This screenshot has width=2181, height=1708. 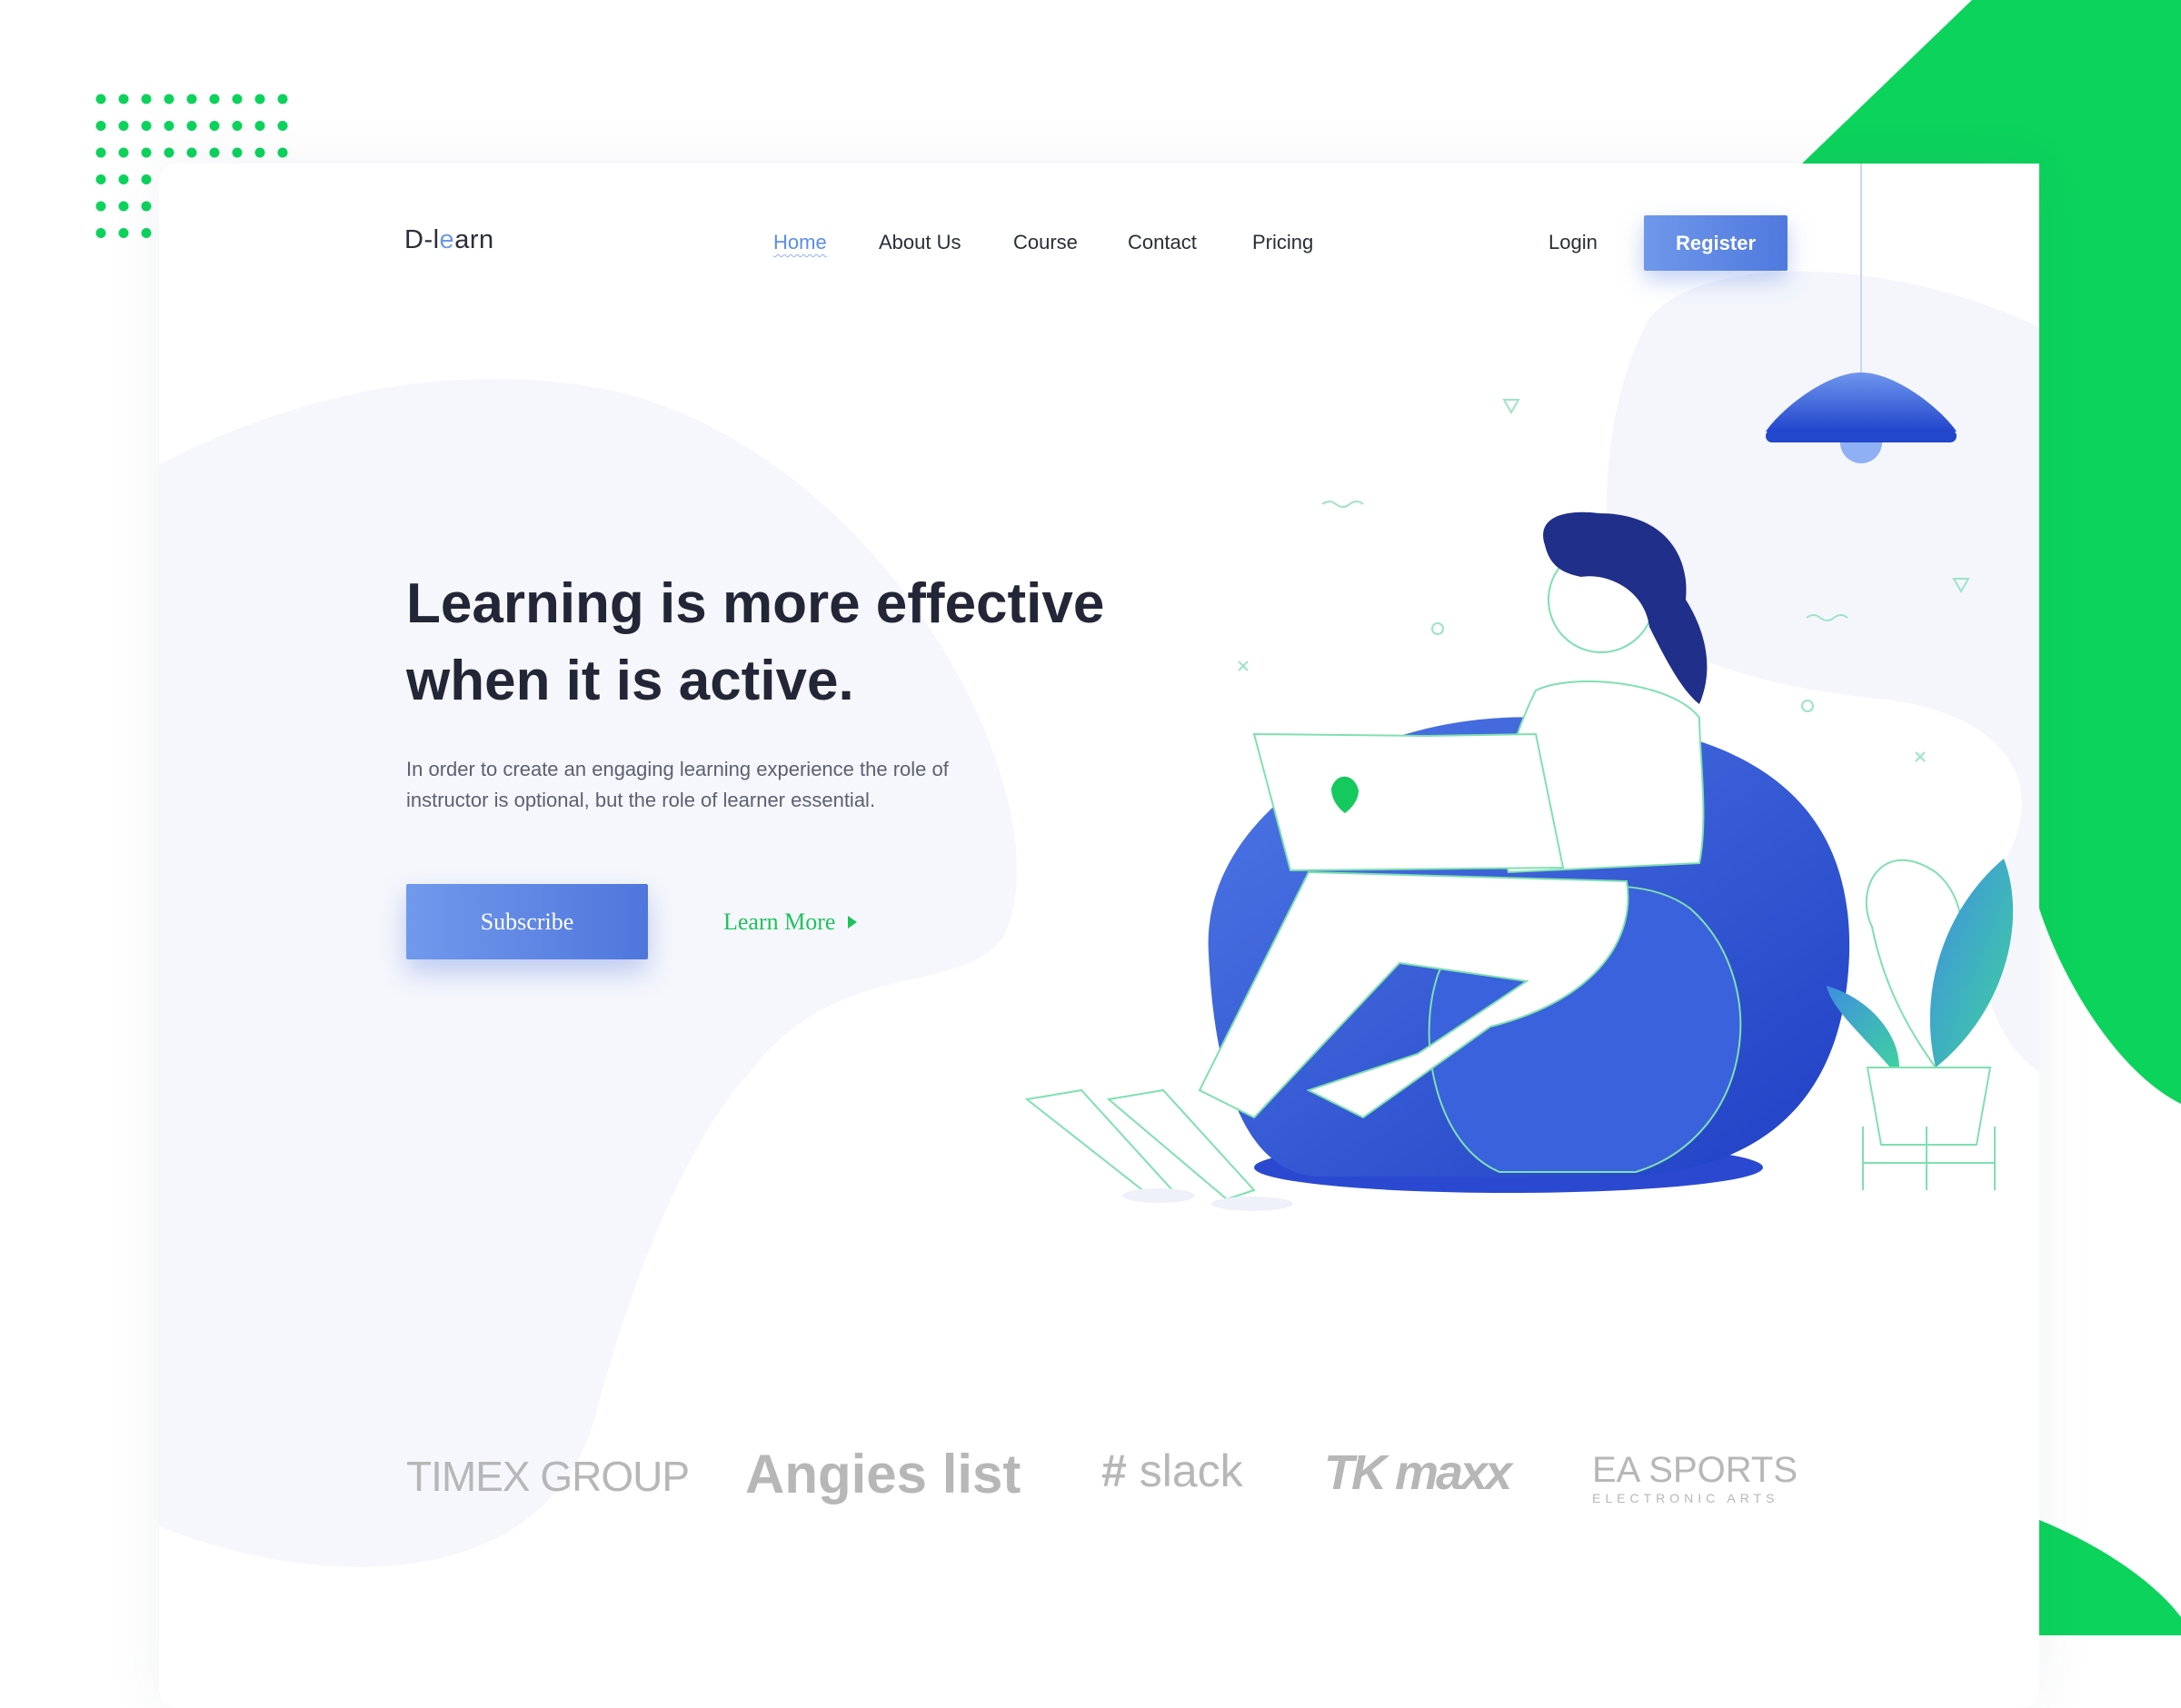 I want to click on brand-angies-list: Angies list, so click(x=883, y=1474).